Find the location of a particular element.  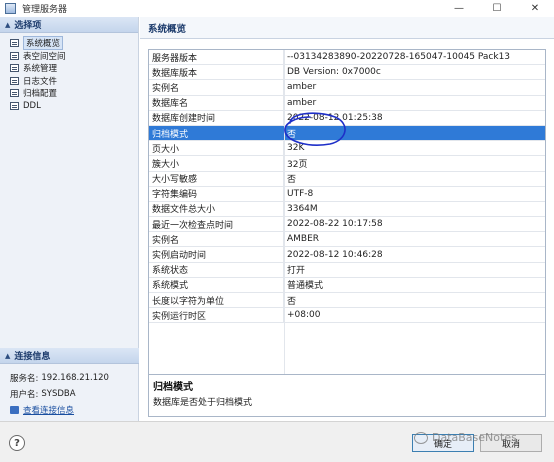

property-row: 数据库名 amber is located at coordinates (347, 103).